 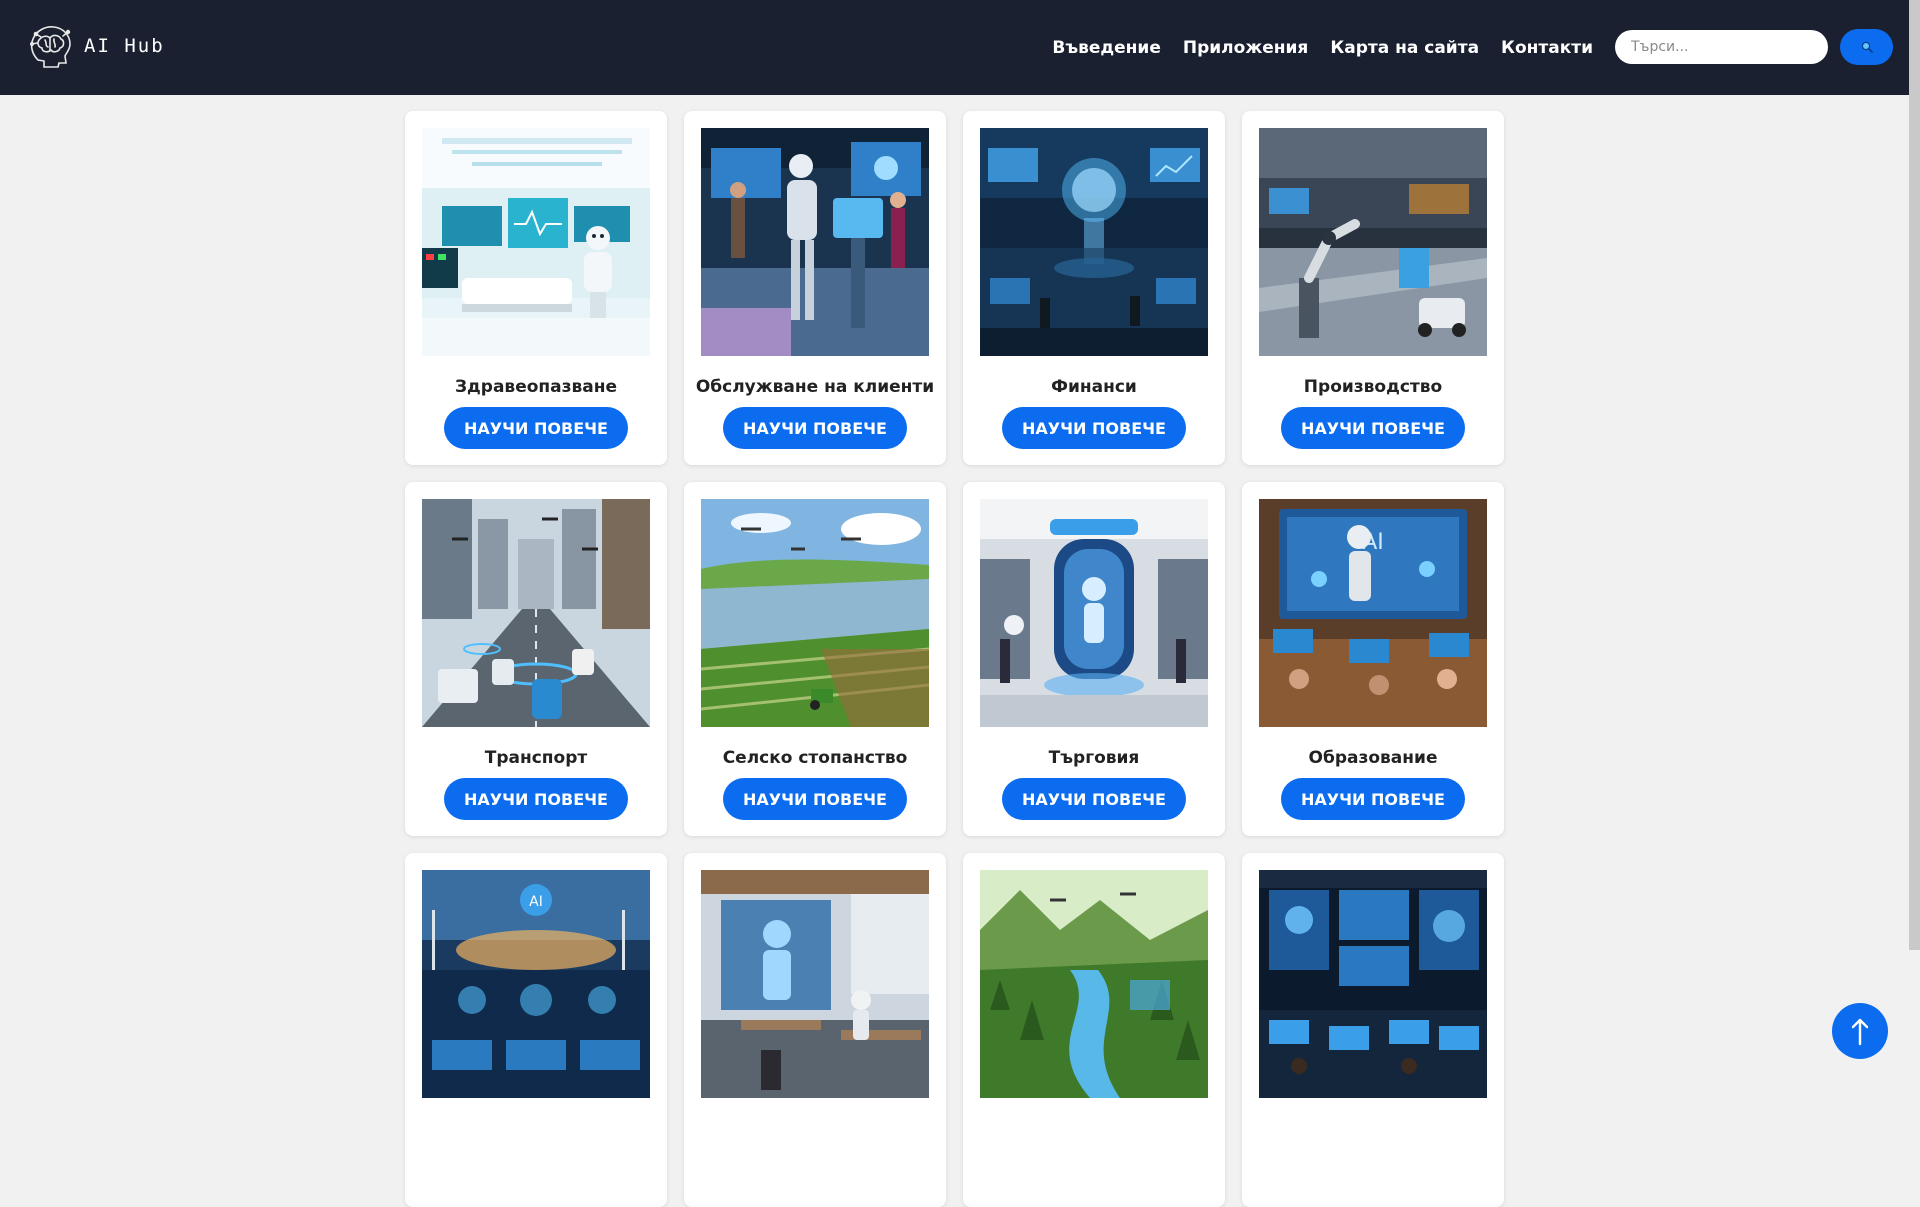 I want to click on card-agriculture: Селско стопанство НАУЧИ ПОВЕЧЕ, so click(x=815, y=659).